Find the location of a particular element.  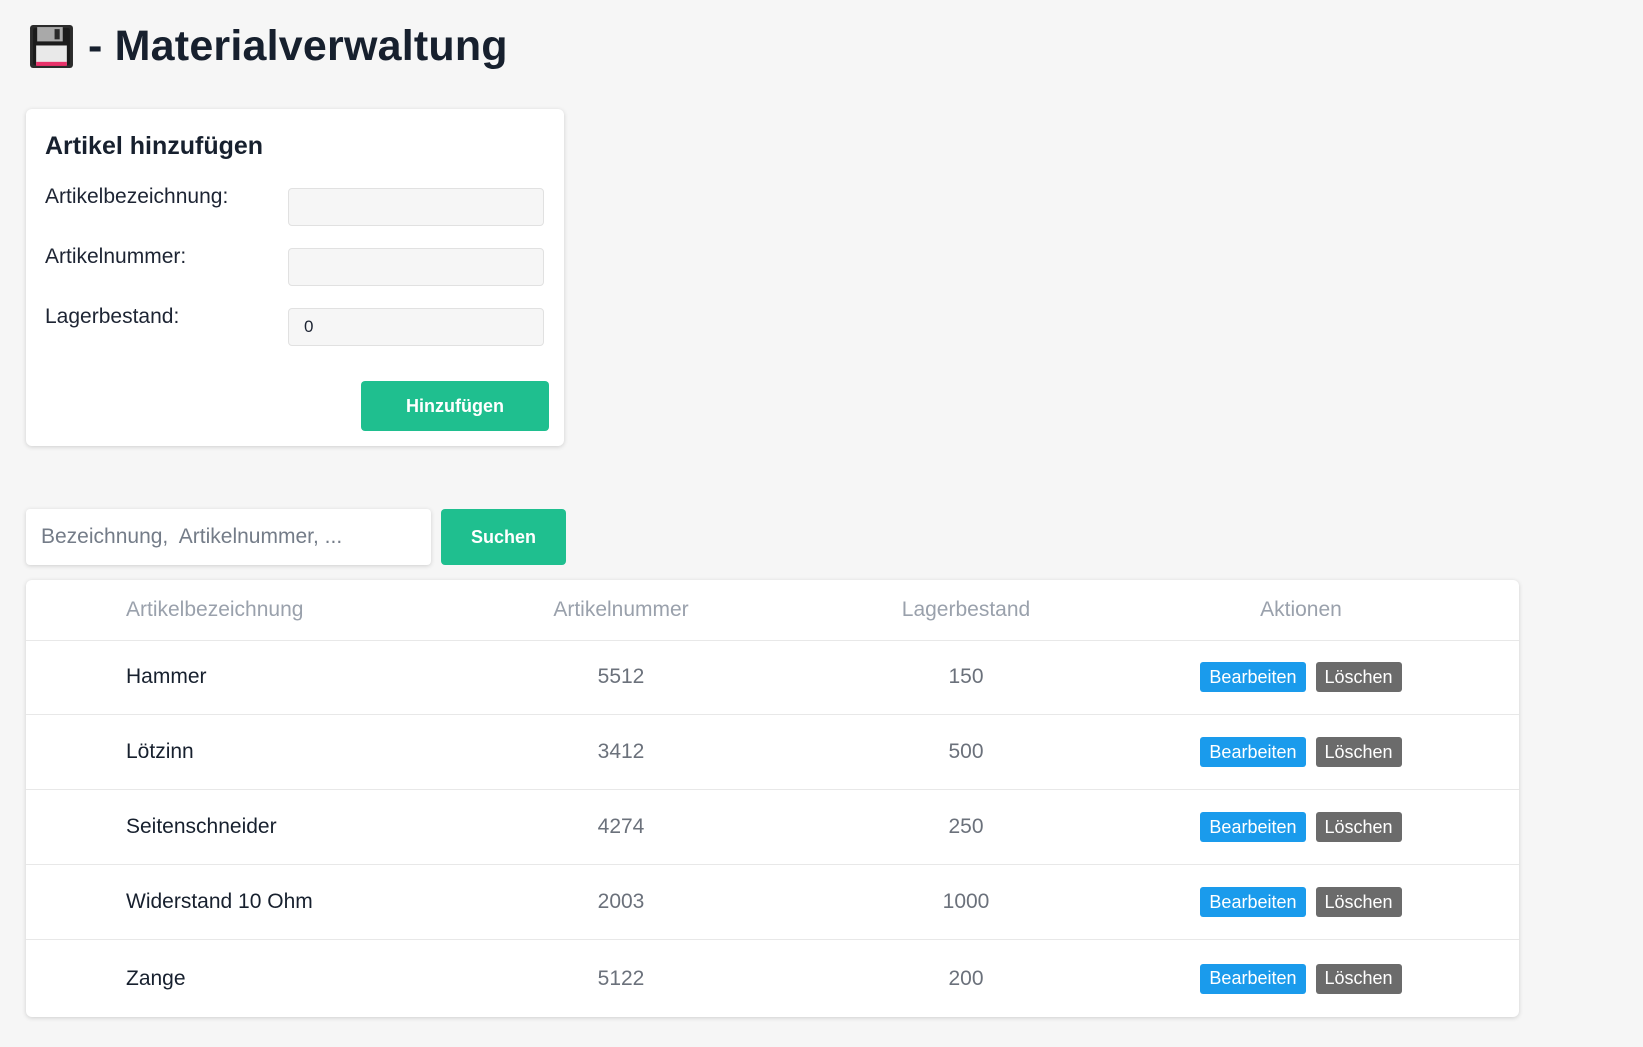

cell-article-name: Lötzinn is located at coordinates (160, 751).